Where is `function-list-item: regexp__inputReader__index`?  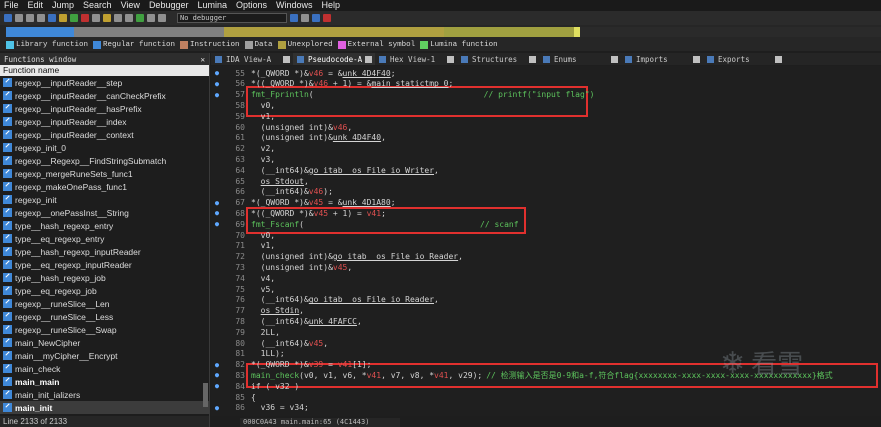 function-list-item: regexp__inputReader__index is located at coordinates (104, 121).